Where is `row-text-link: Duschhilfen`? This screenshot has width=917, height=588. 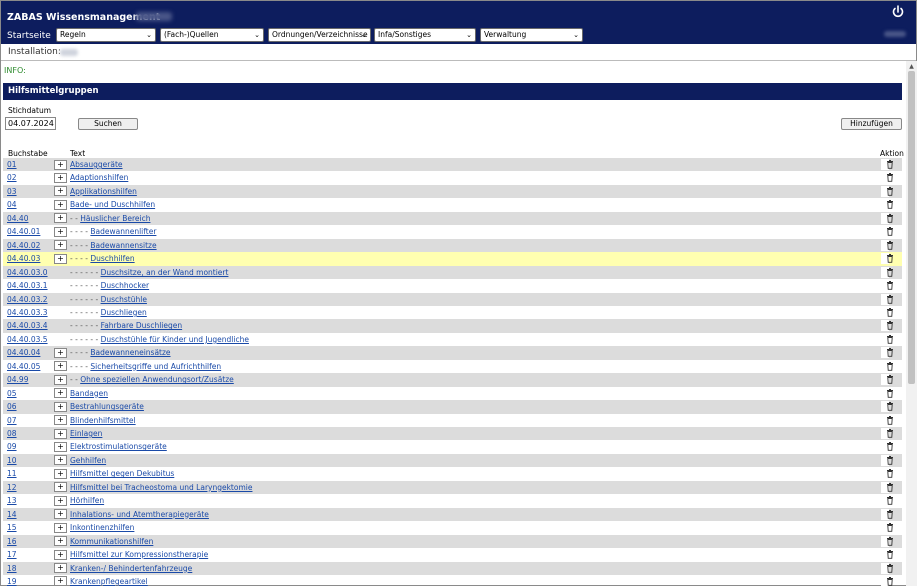 row-text-link: Duschhilfen is located at coordinates (112, 258).